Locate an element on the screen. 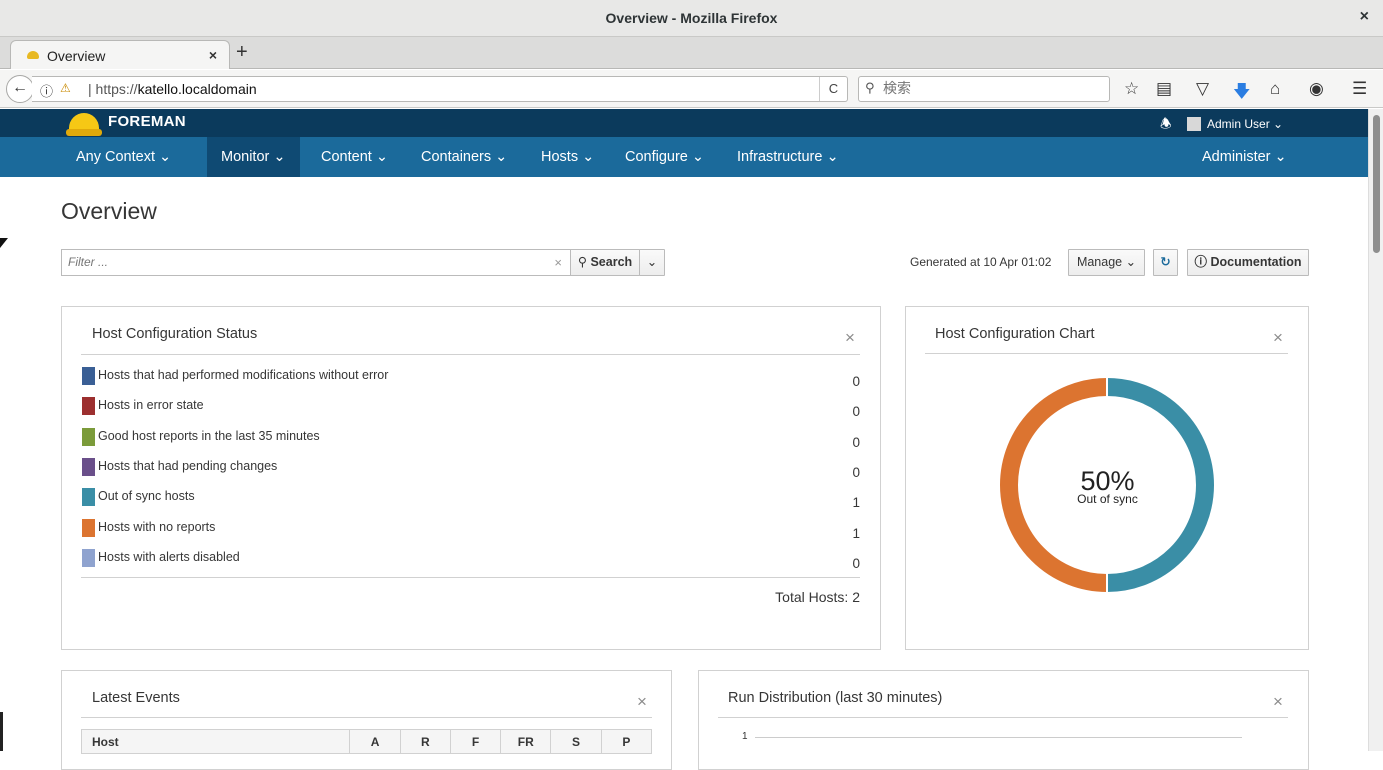 This screenshot has width=1383, height=770. status-label: Hosts that had pending changes is located at coordinates (187, 466).